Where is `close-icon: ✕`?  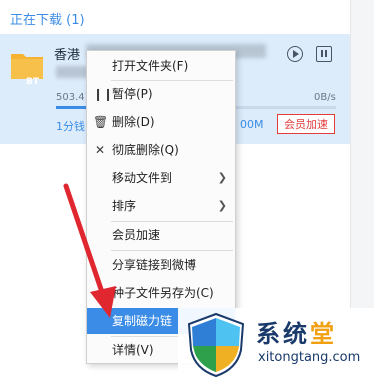
close-icon: ✕ is located at coordinates (100, 150).